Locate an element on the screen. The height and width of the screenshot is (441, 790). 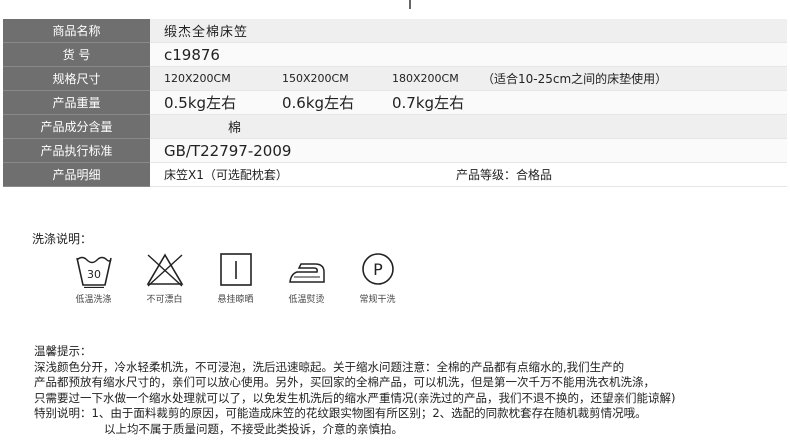
iron-low-icon is located at coordinates (306, 273).